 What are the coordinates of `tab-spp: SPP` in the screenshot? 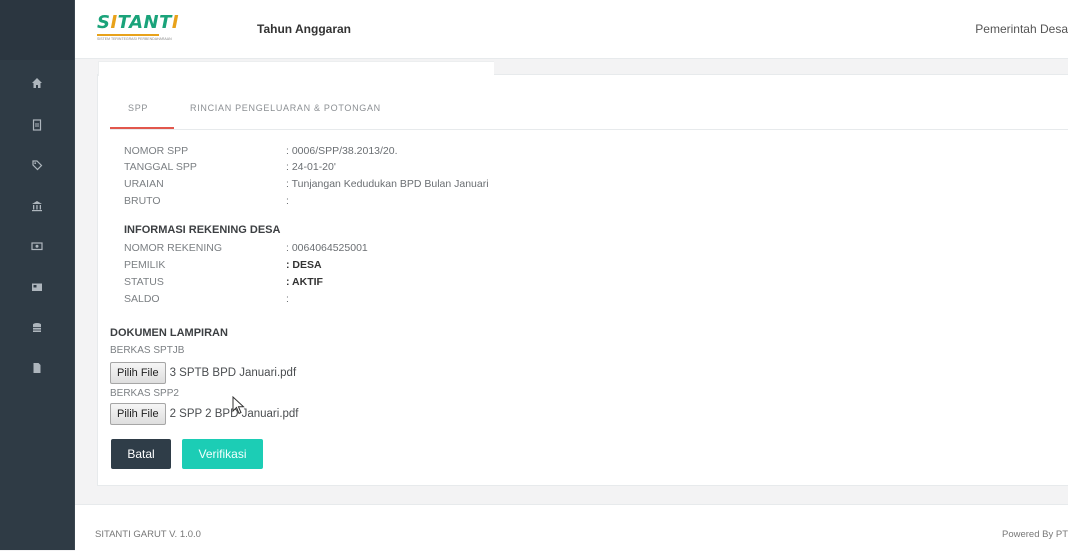 It's located at (138, 108).